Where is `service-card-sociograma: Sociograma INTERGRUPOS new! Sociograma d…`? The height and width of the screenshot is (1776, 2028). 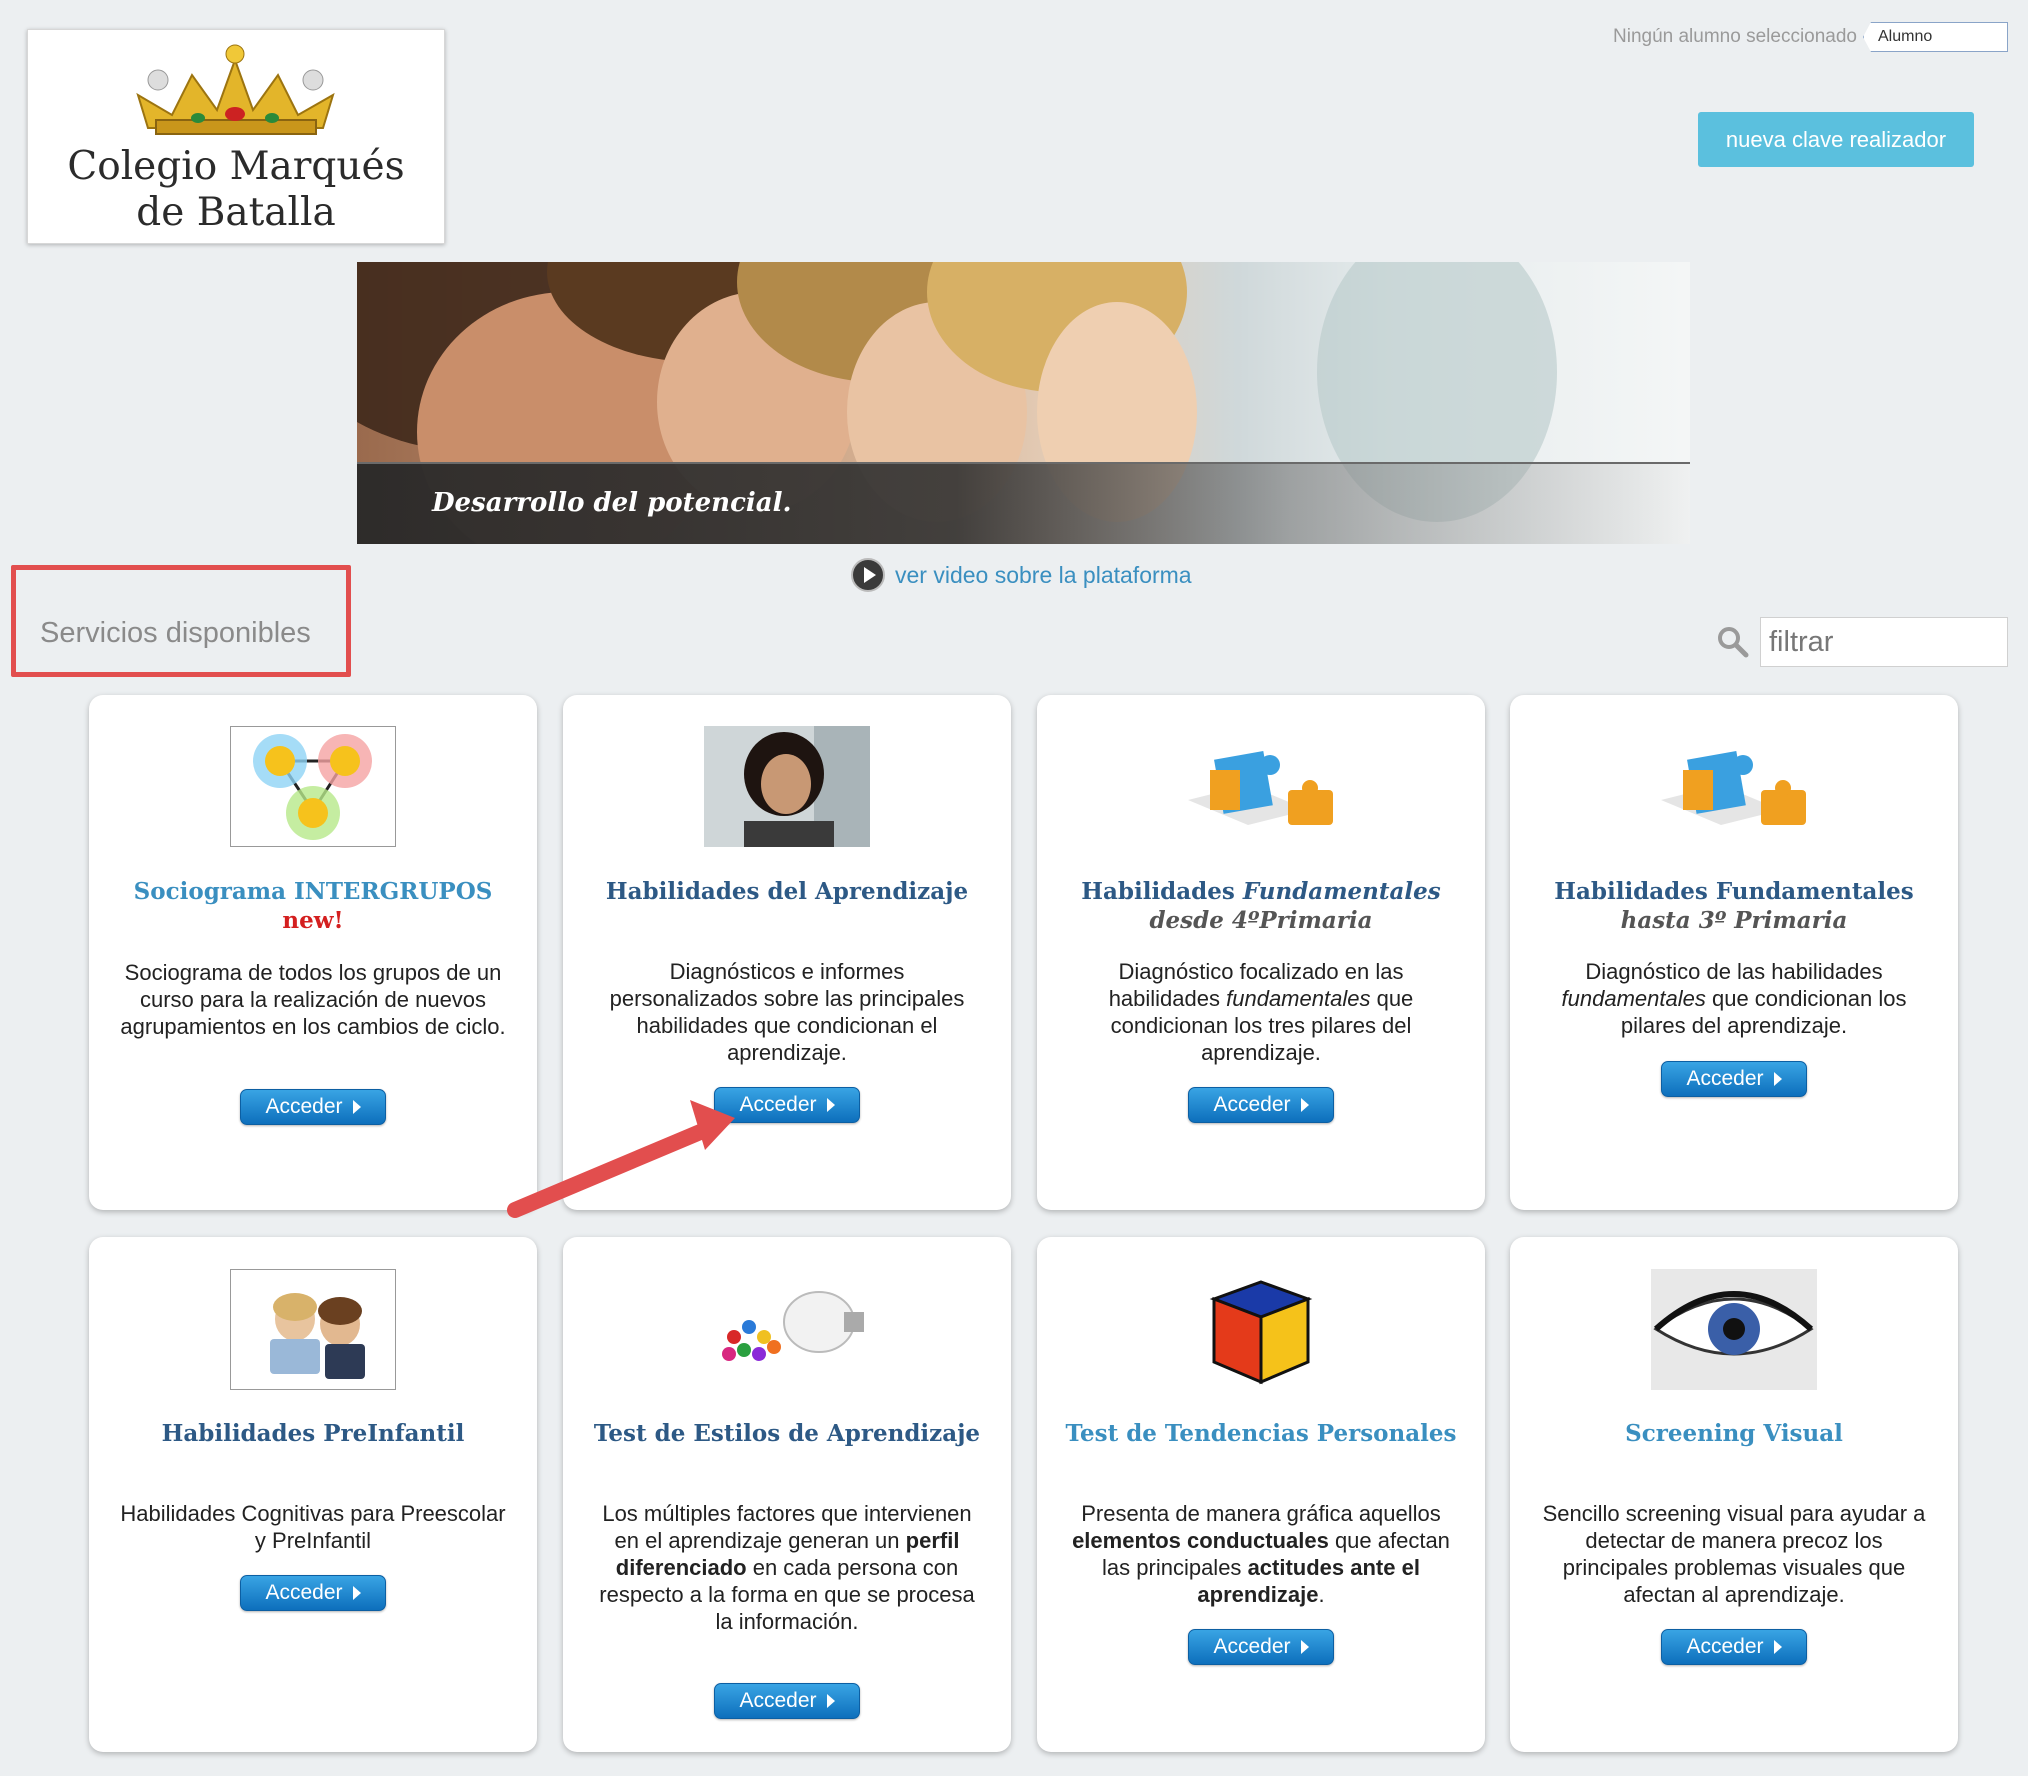
service-card-sociograma: Sociograma INTERGRUPOS new! Sociograma d… is located at coordinates (313, 952).